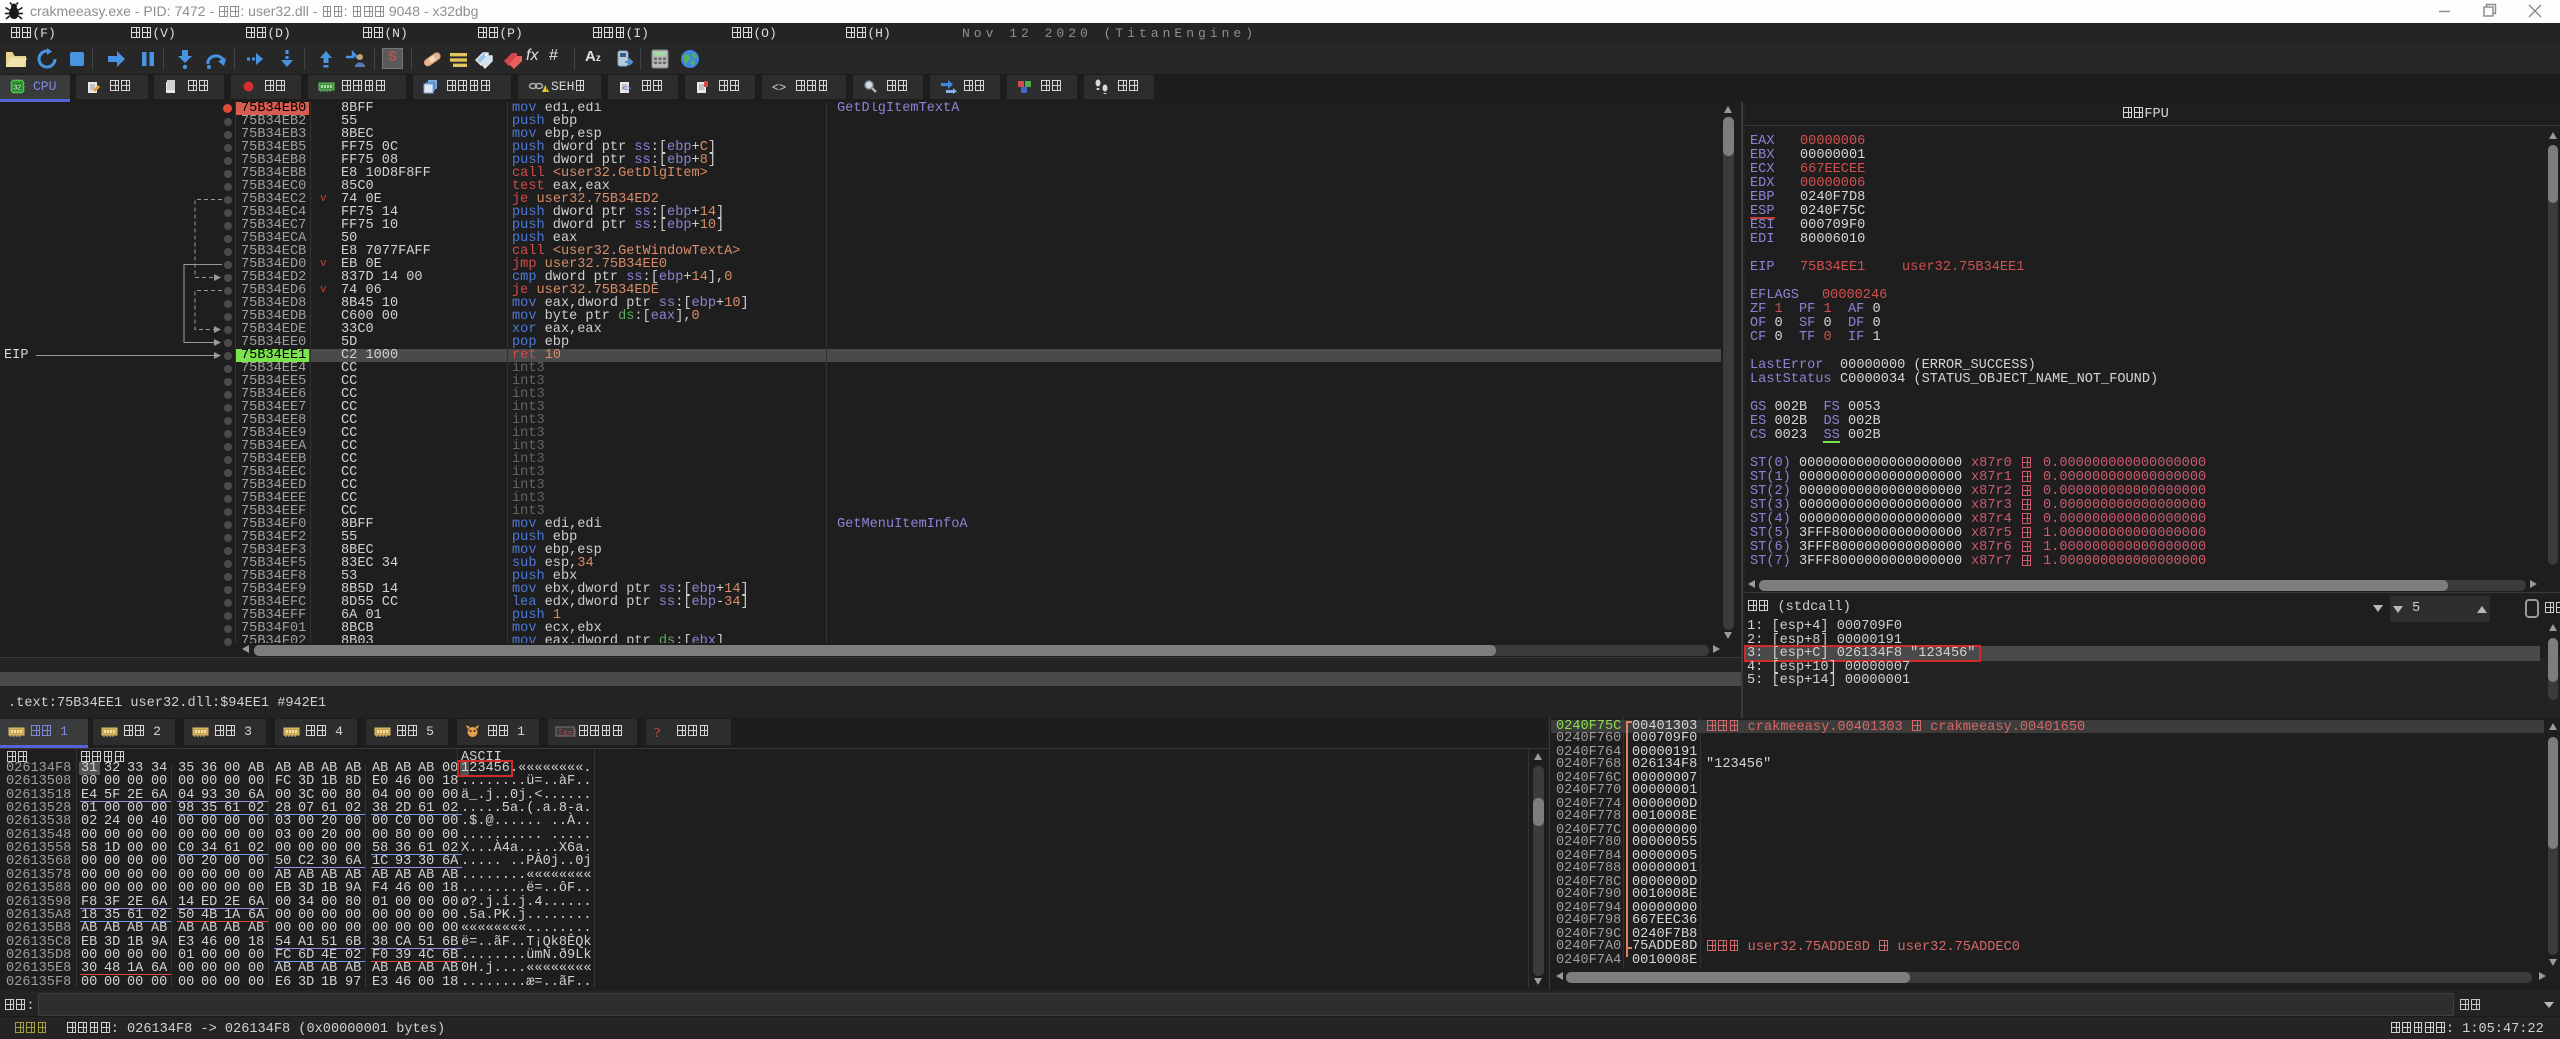 This screenshot has width=2560, height=1039. I want to click on svg-text: [x=], so click(567, 733).